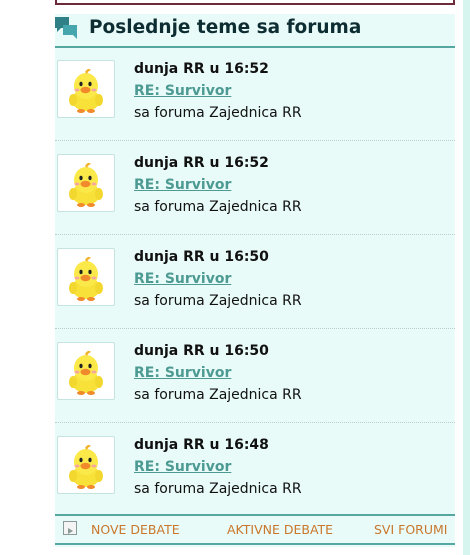 This screenshot has width=470, height=555. Describe the element at coordinates (225, 27) in the screenshot. I see `panel-title: Poslednje teme sa foruma` at that location.